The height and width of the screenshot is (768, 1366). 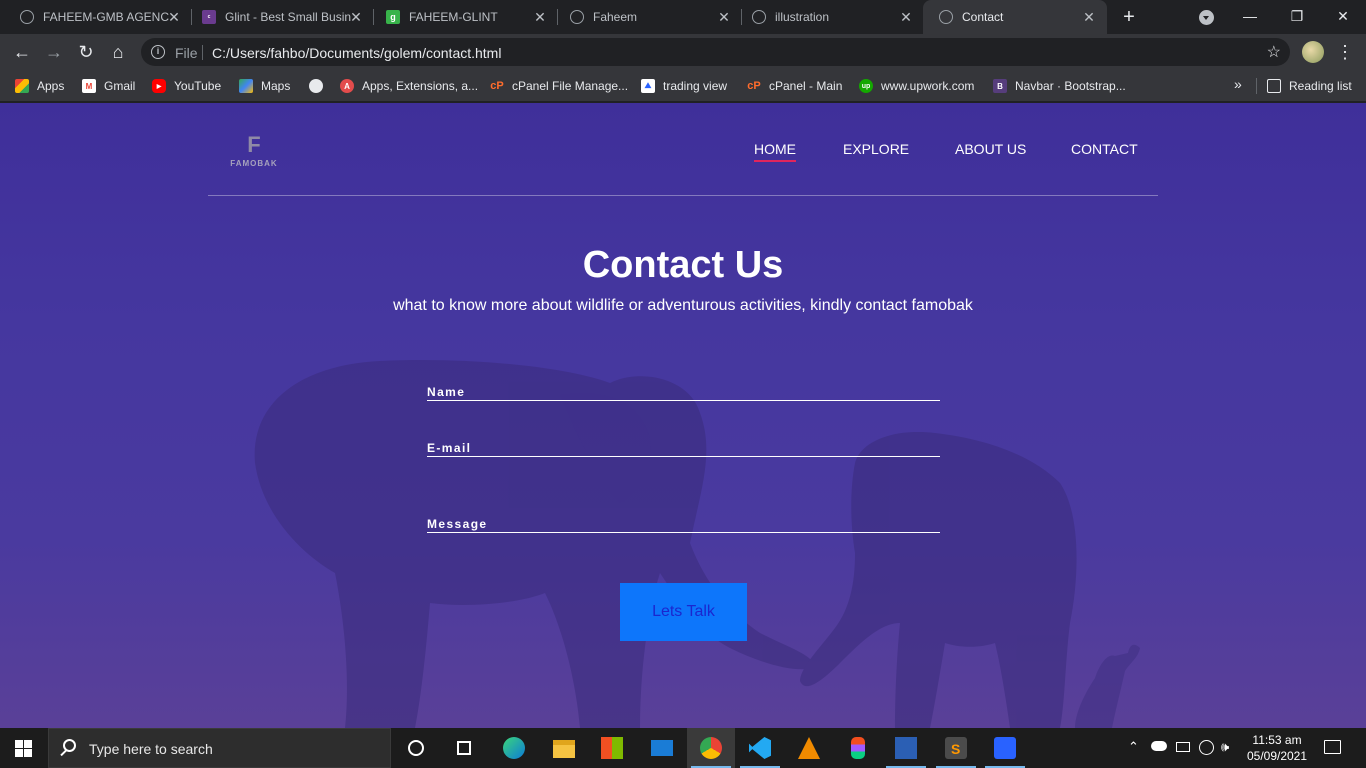 I want to click on new-tab-button: +, so click(x=1129, y=17).